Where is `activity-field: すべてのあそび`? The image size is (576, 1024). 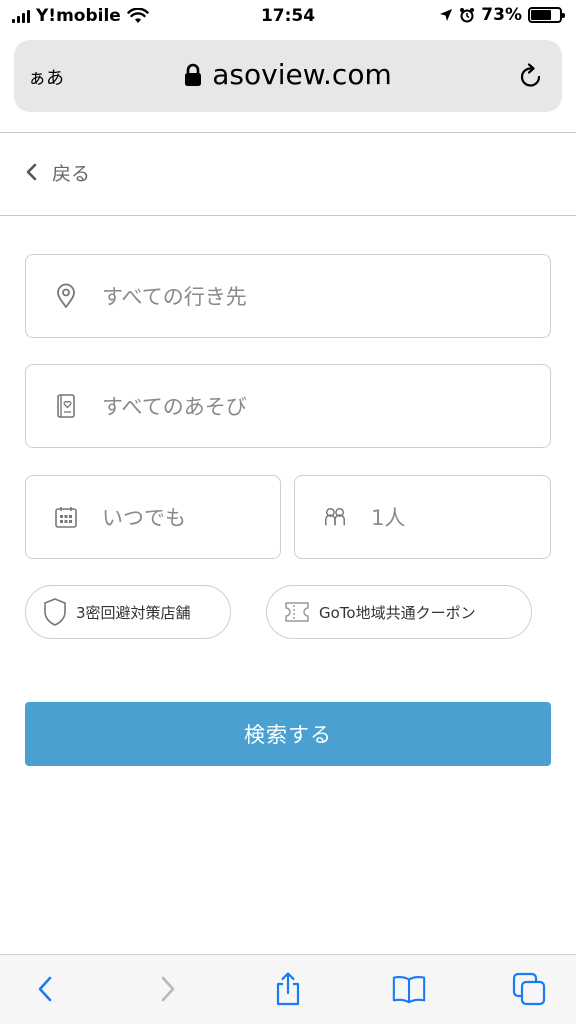
activity-field: すべてのあそび is located at coordinates (288, 406).